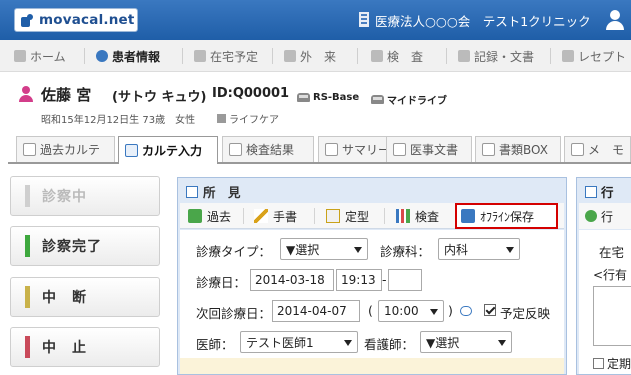  What do you see at coordinates (488, 149) in the screenshot?
I see `box-icon` at bounding box center [488, 149].